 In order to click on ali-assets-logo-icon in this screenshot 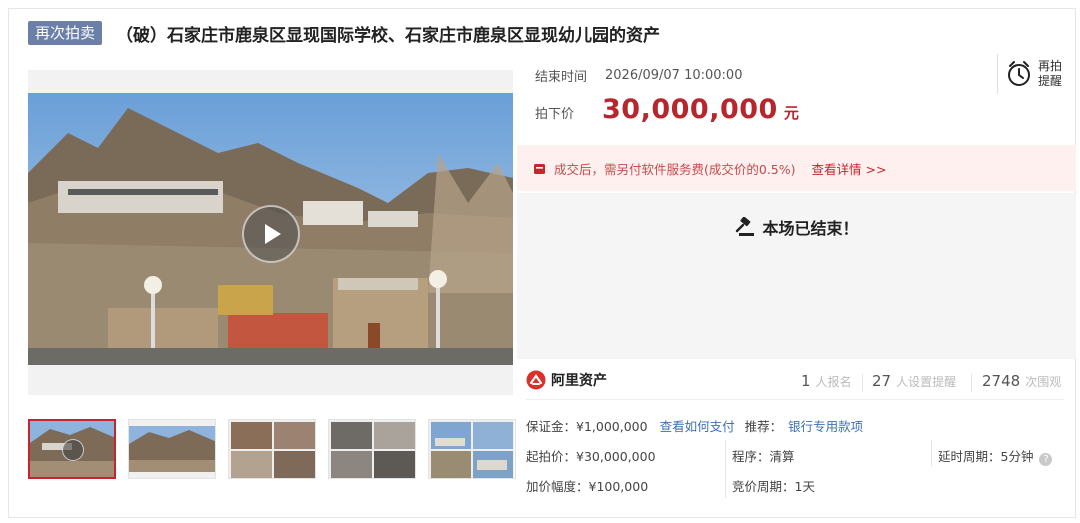, I will do `click(536, 380)`.